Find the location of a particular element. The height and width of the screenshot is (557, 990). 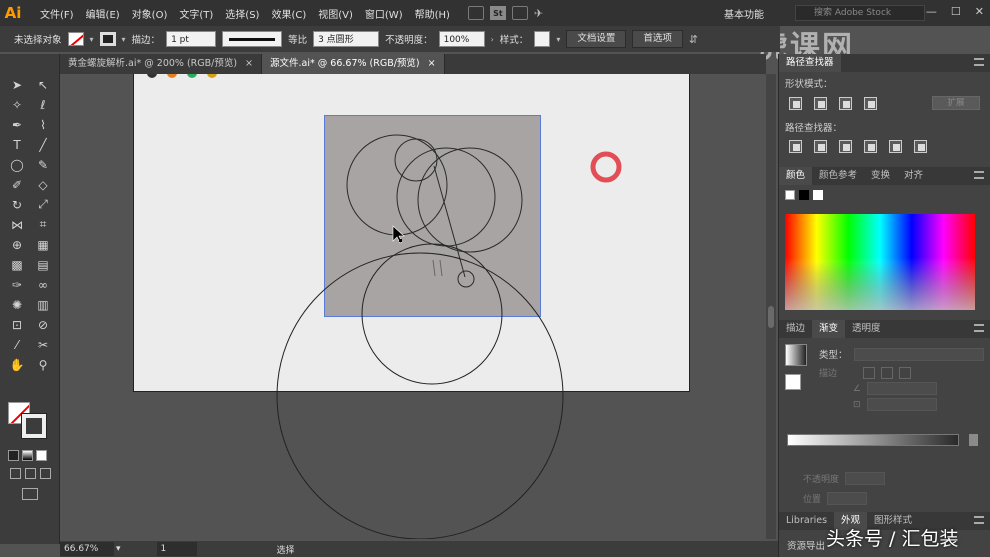

bridge-icon is located at coordinates (475, 13).